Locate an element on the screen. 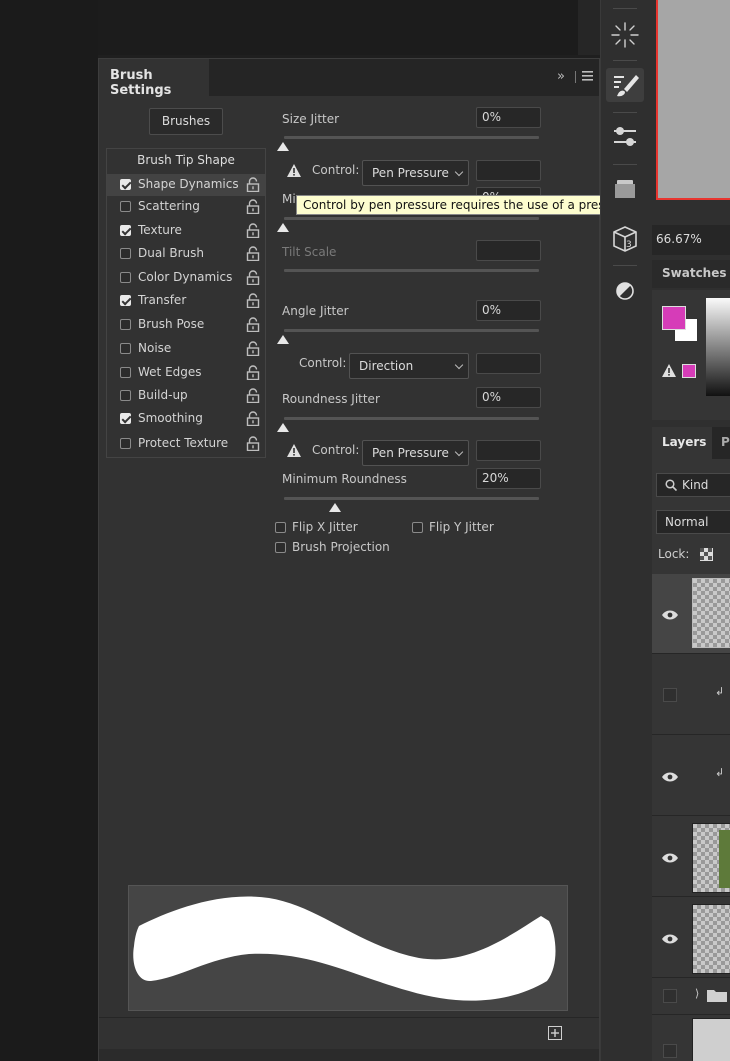  tab-swatches: Swatches is located at coordinates (691, 274).